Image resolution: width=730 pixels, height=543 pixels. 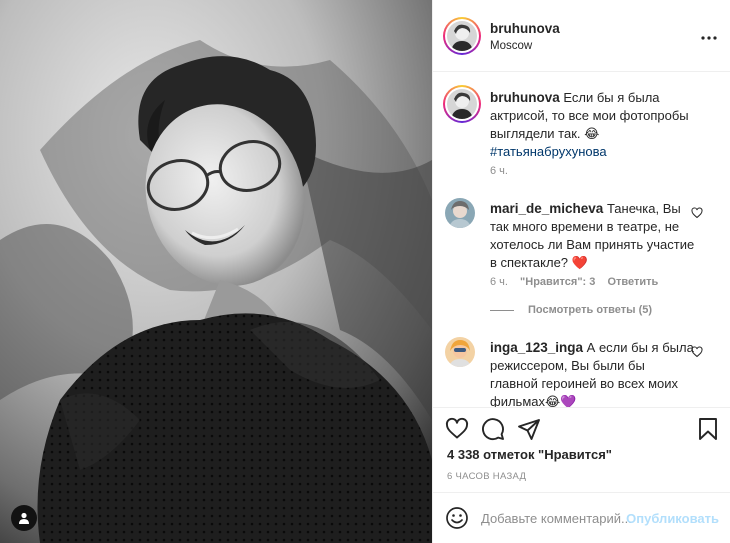 What do you see at coordinates (548, 151) in the screenshot?
I see `caption-hashtag: #татьянабрухунова` at bounding box center [548, 151].